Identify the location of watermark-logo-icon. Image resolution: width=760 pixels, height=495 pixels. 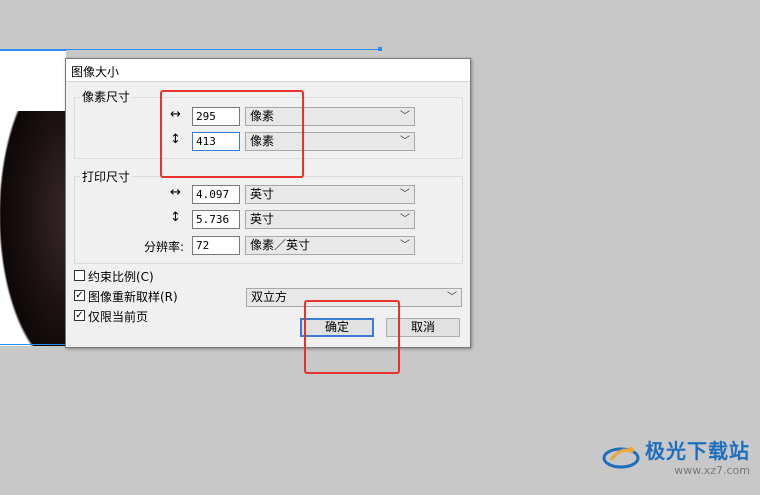
(621, 458).